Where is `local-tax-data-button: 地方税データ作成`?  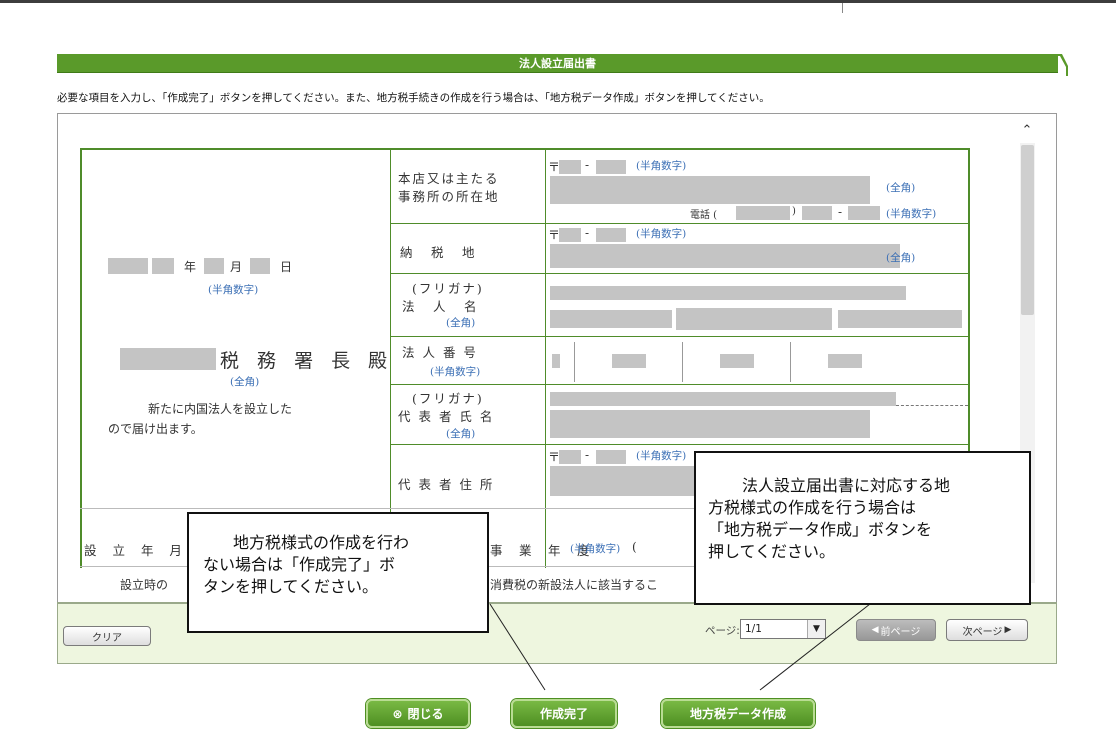 local-tax-data-button: 地方税データ作成 is located at coordinates (738, 713).